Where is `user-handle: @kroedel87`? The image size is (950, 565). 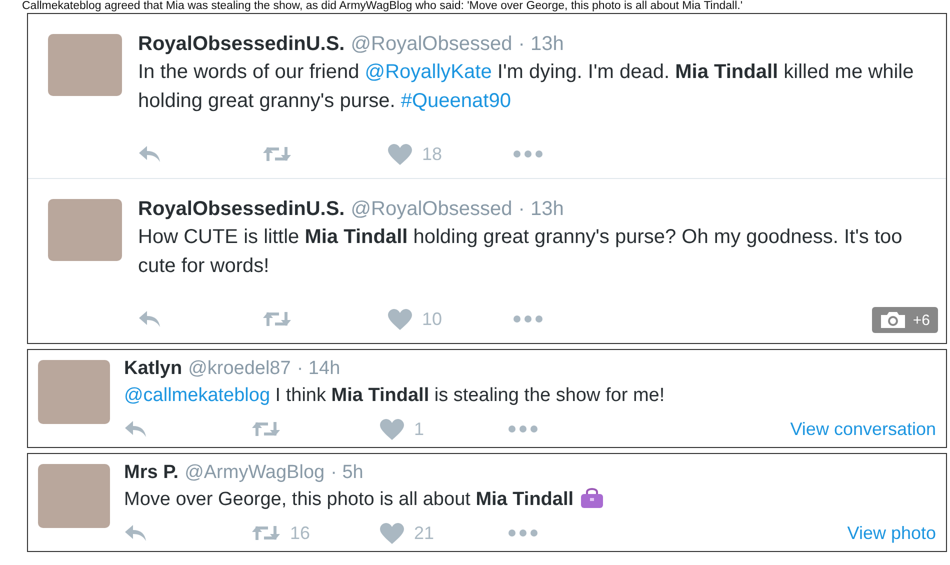 user-handle: @kroedel87 is located at coordinates (239, 369).